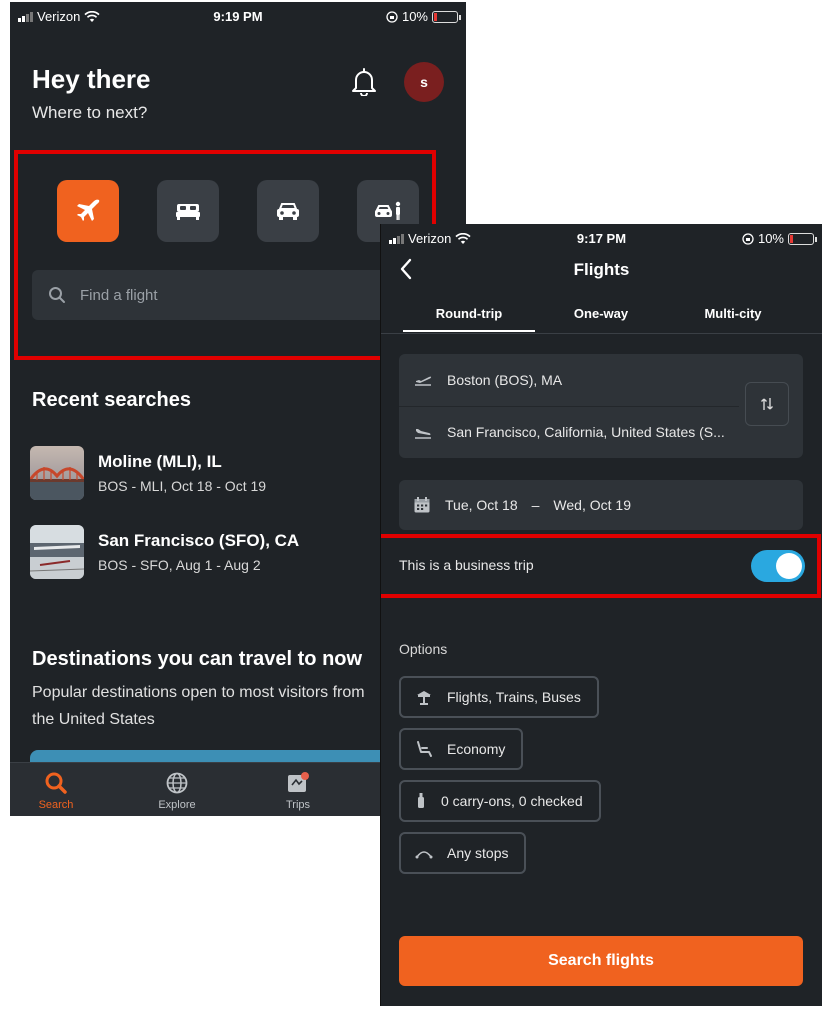 Image resolution: width=836 pixels, height=1018 pixels. Describe the element at coordinates (197, 659) in the screenshot. I see `destinations-title: Destinations you can travel to now` at that location.